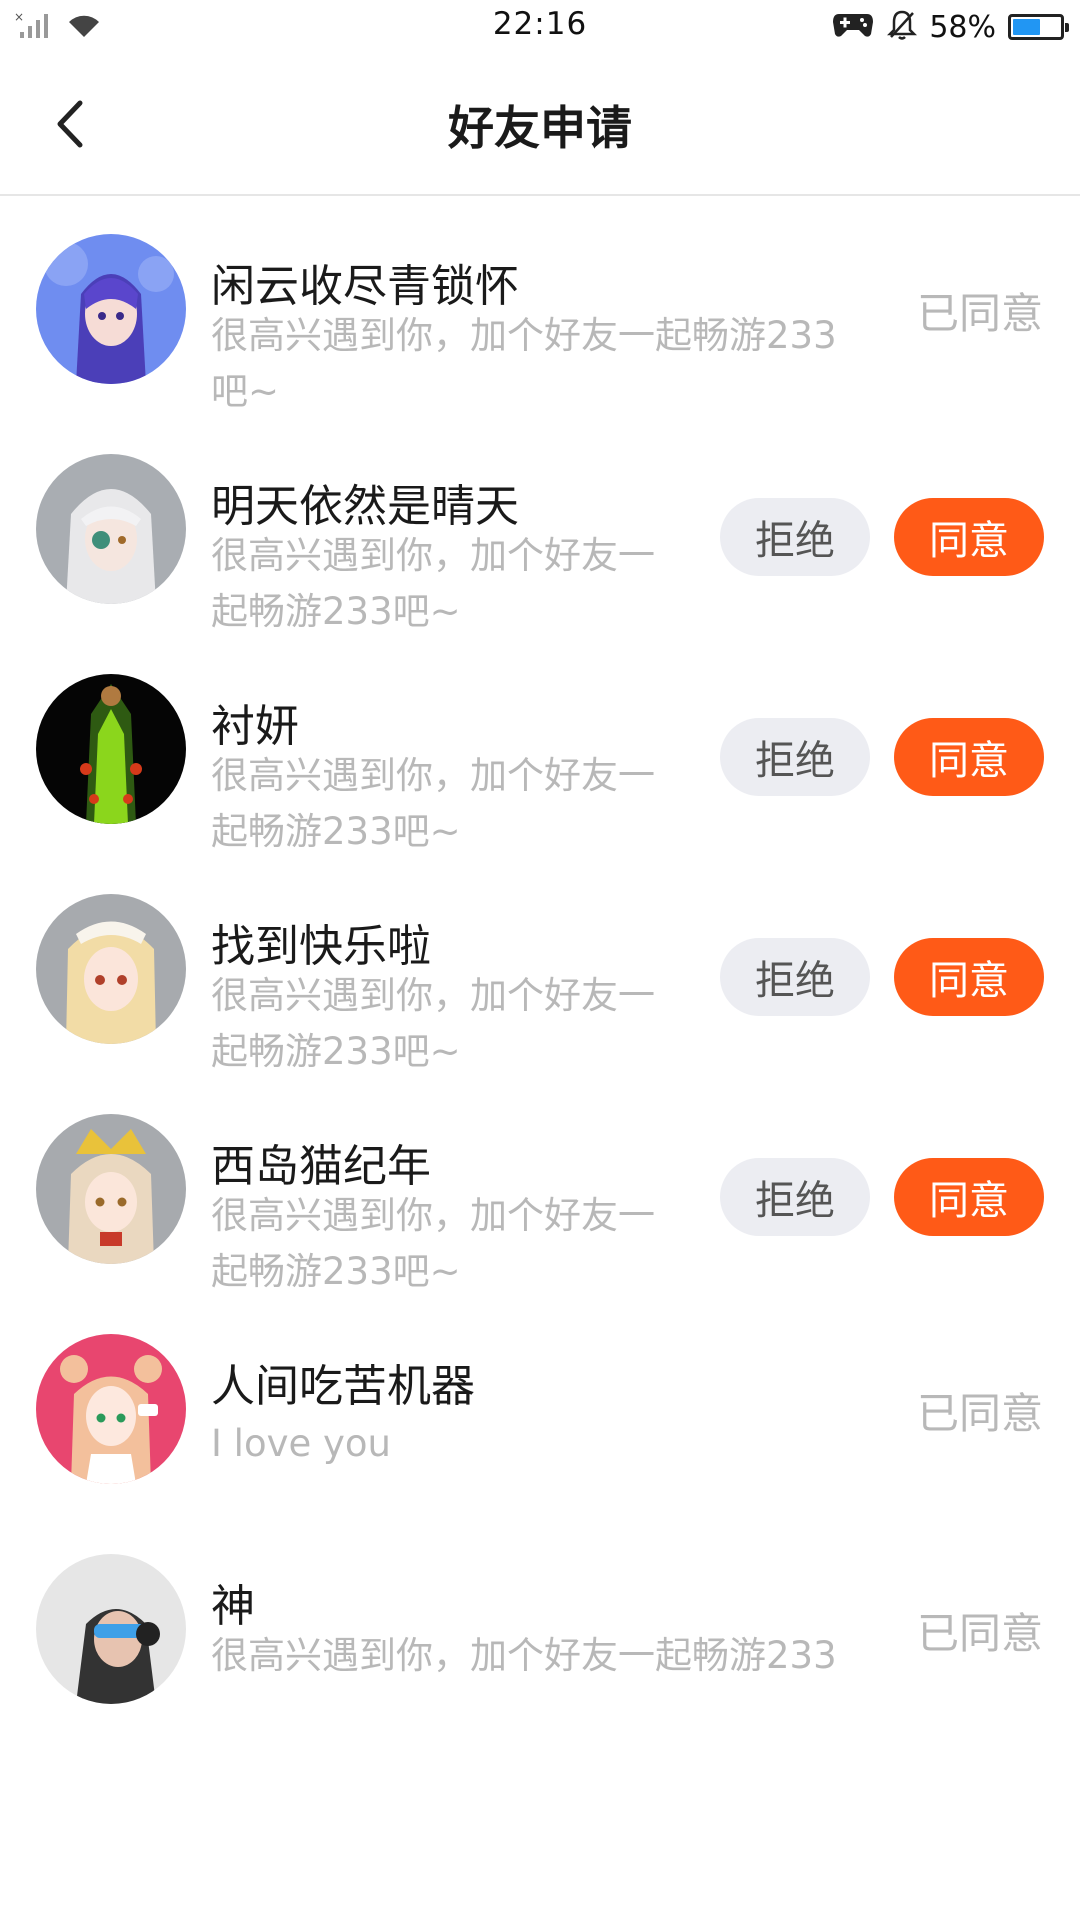 This screenshot has height=1920, width=1080. What do you see at coordinates (255, 726) in the screenshot?
I see `nickname: 衬妍` at bounding box center [255, 726].